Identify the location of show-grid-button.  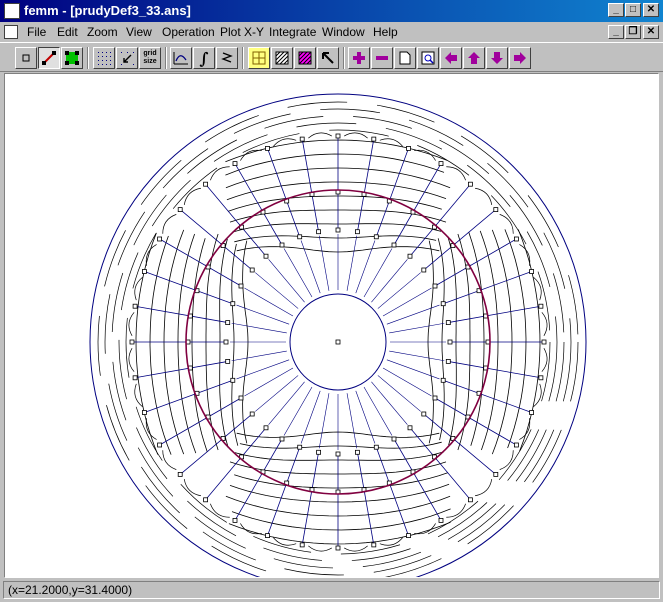
(104, 58).